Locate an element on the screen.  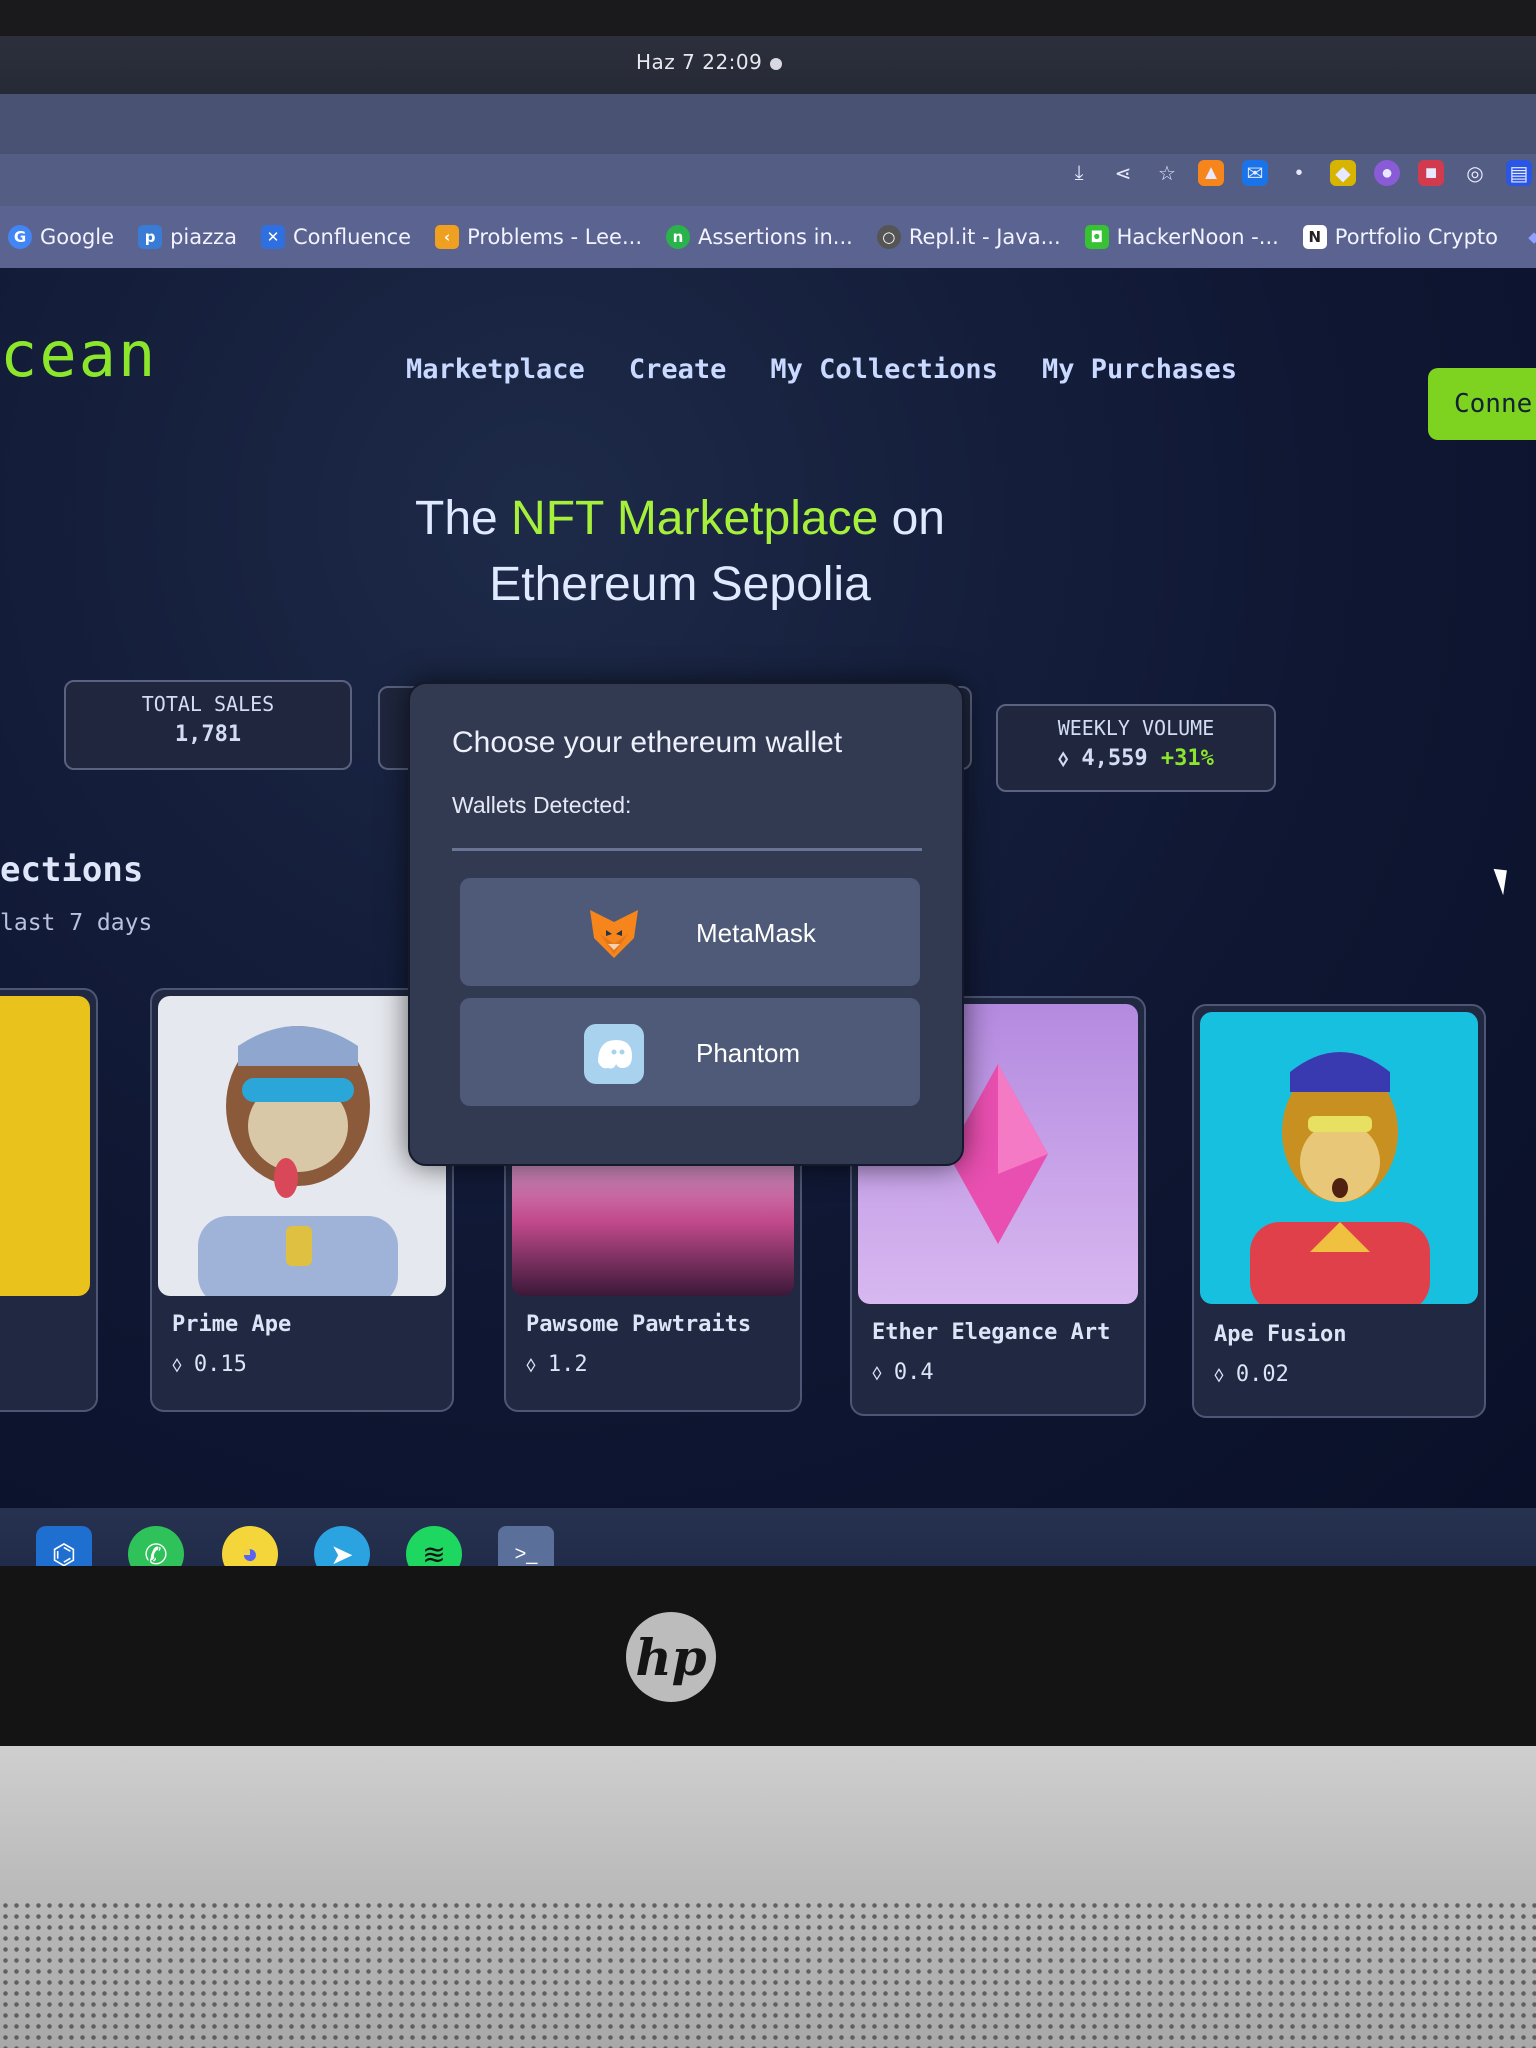
replit-icon: ○ is located at coordinates (888, 237).